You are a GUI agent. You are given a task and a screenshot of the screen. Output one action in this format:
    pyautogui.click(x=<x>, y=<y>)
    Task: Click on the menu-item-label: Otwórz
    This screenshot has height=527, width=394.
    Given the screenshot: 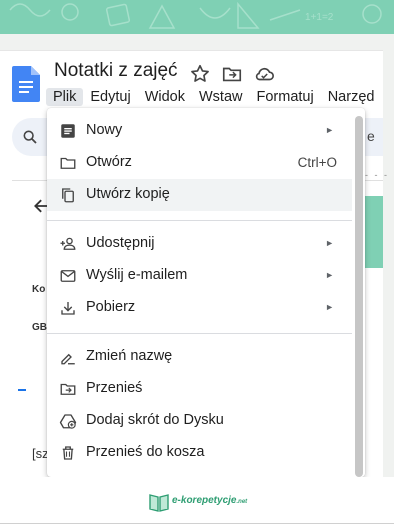 What is the action you would take?
    pyautogui.click(x=109, y=162)
    